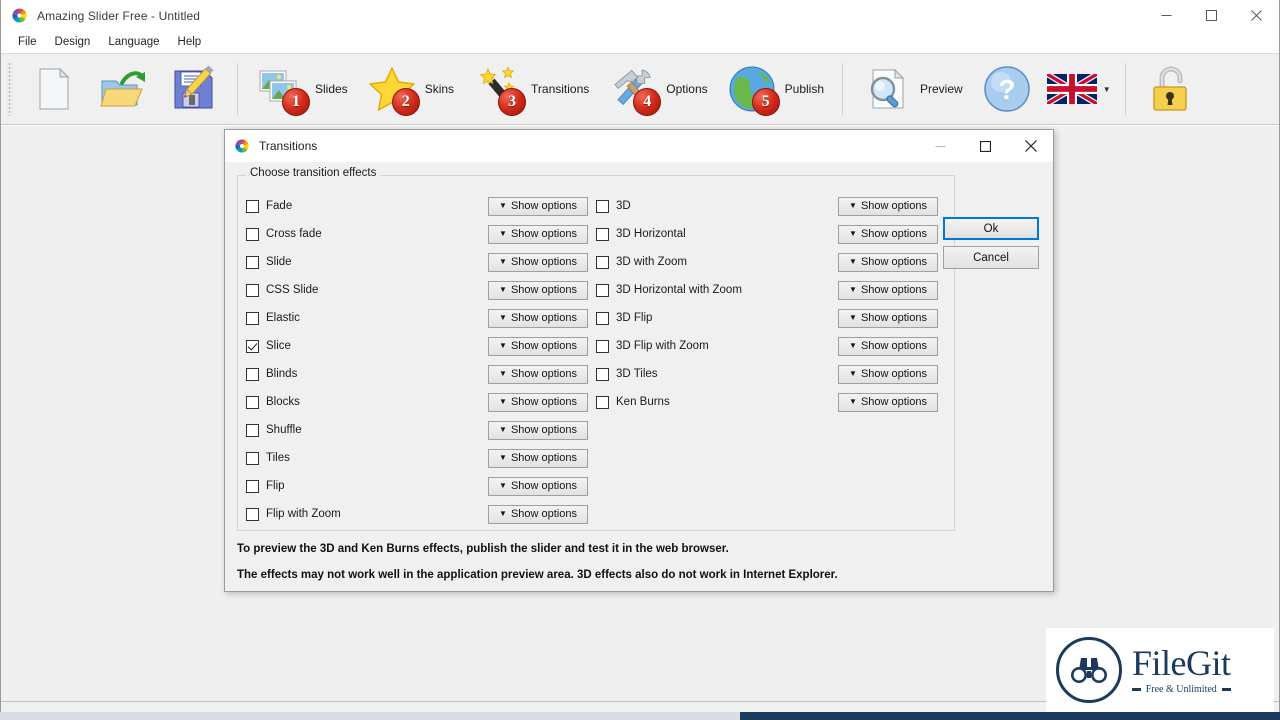 The image size is (1280, 720). I want to click on effect-checkbox-shuffle: Shuffle, so click(367, 430).